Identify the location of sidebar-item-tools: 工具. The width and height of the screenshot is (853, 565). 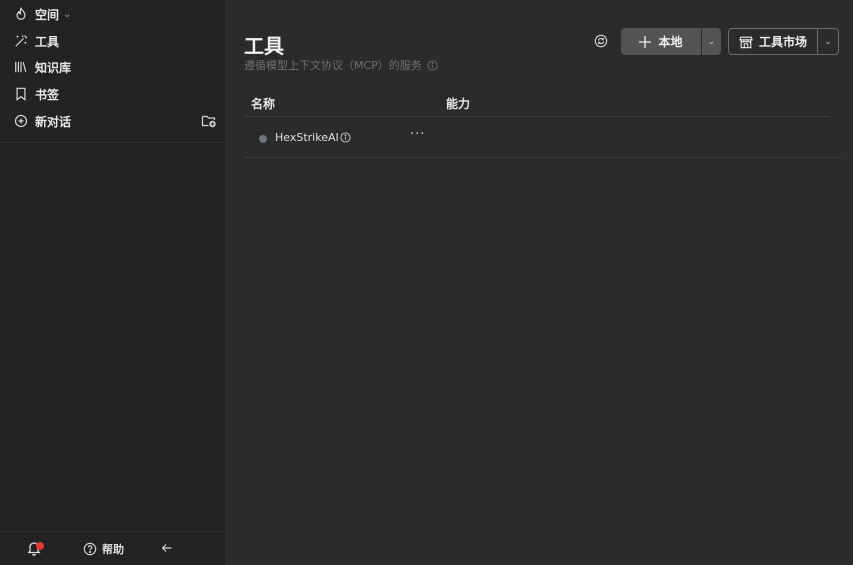
(36, 41).